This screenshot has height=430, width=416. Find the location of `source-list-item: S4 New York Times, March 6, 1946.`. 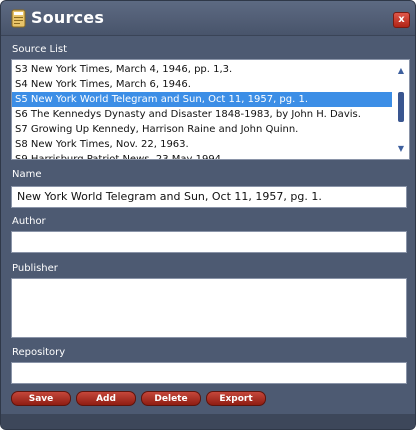

source-list-item: S4 New York Times, March 6, 1946. is located at coordinates (202, 84).